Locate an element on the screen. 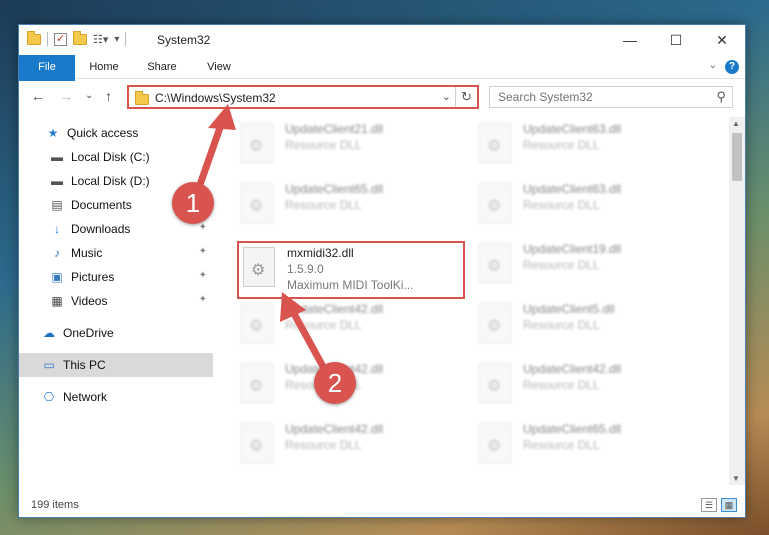 This screenshot has width=769, height=535. sidebar-item-label: Music is located at coordinates (87, 253).